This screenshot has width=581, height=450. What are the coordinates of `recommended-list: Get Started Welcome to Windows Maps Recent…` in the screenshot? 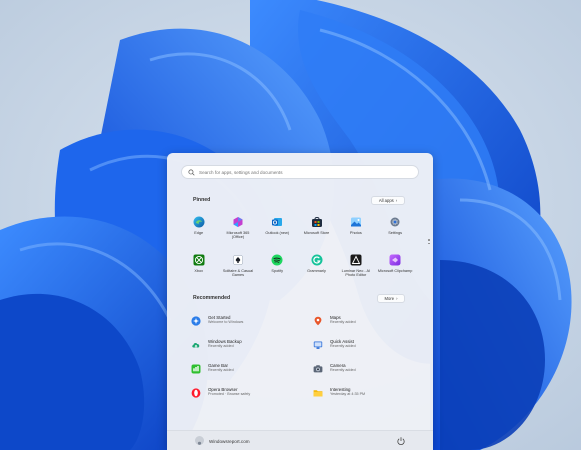 It's located at (306, 363).